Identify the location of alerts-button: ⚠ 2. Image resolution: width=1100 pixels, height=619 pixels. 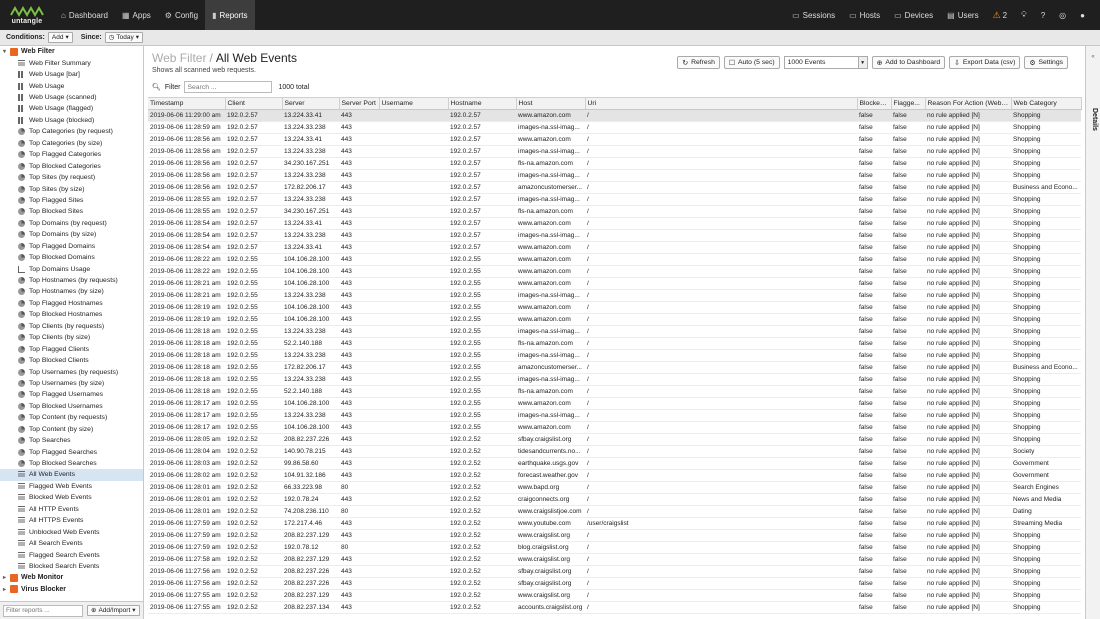
(1000, 15).